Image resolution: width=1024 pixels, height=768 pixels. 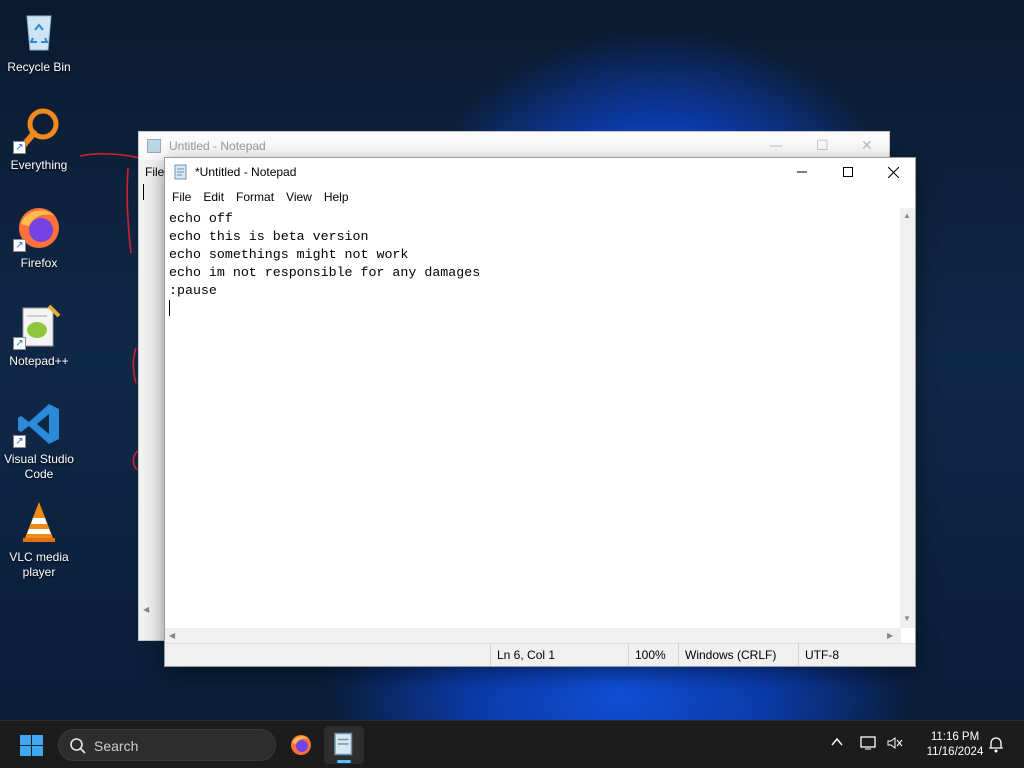 I want to click on desktop-icon-recycle-bin: Recycle Bin, so click(x=39, y=41).